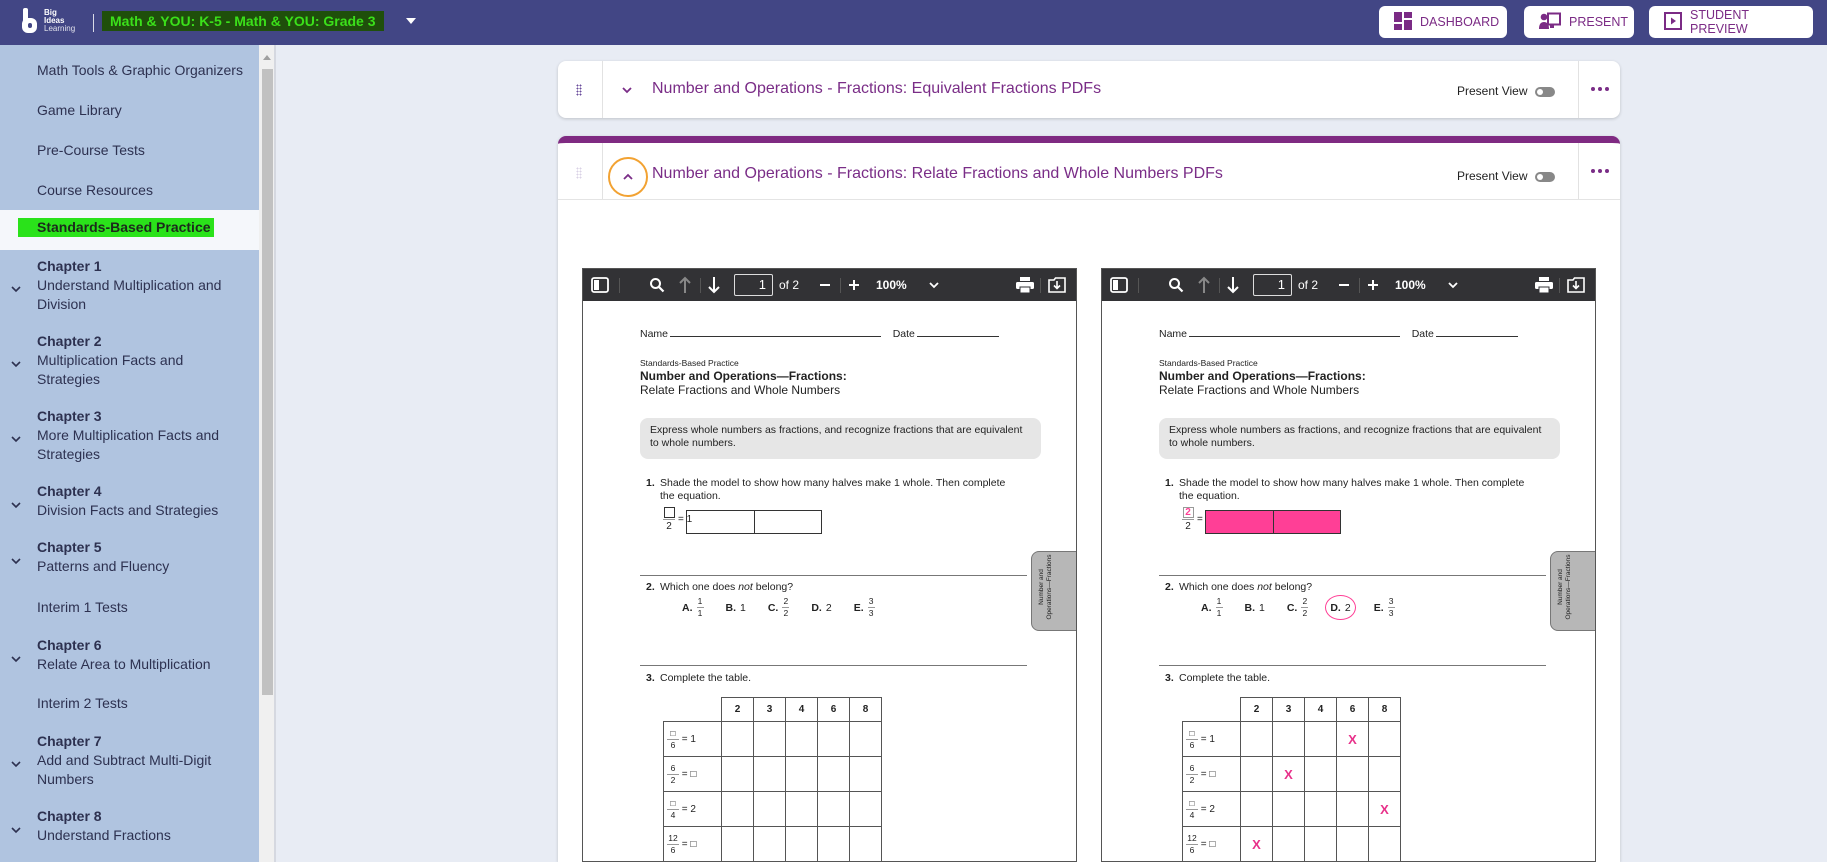 The width and height of the screenshot is (1827, 862). I want to click on q1-numerator-box, so click(669, 512).